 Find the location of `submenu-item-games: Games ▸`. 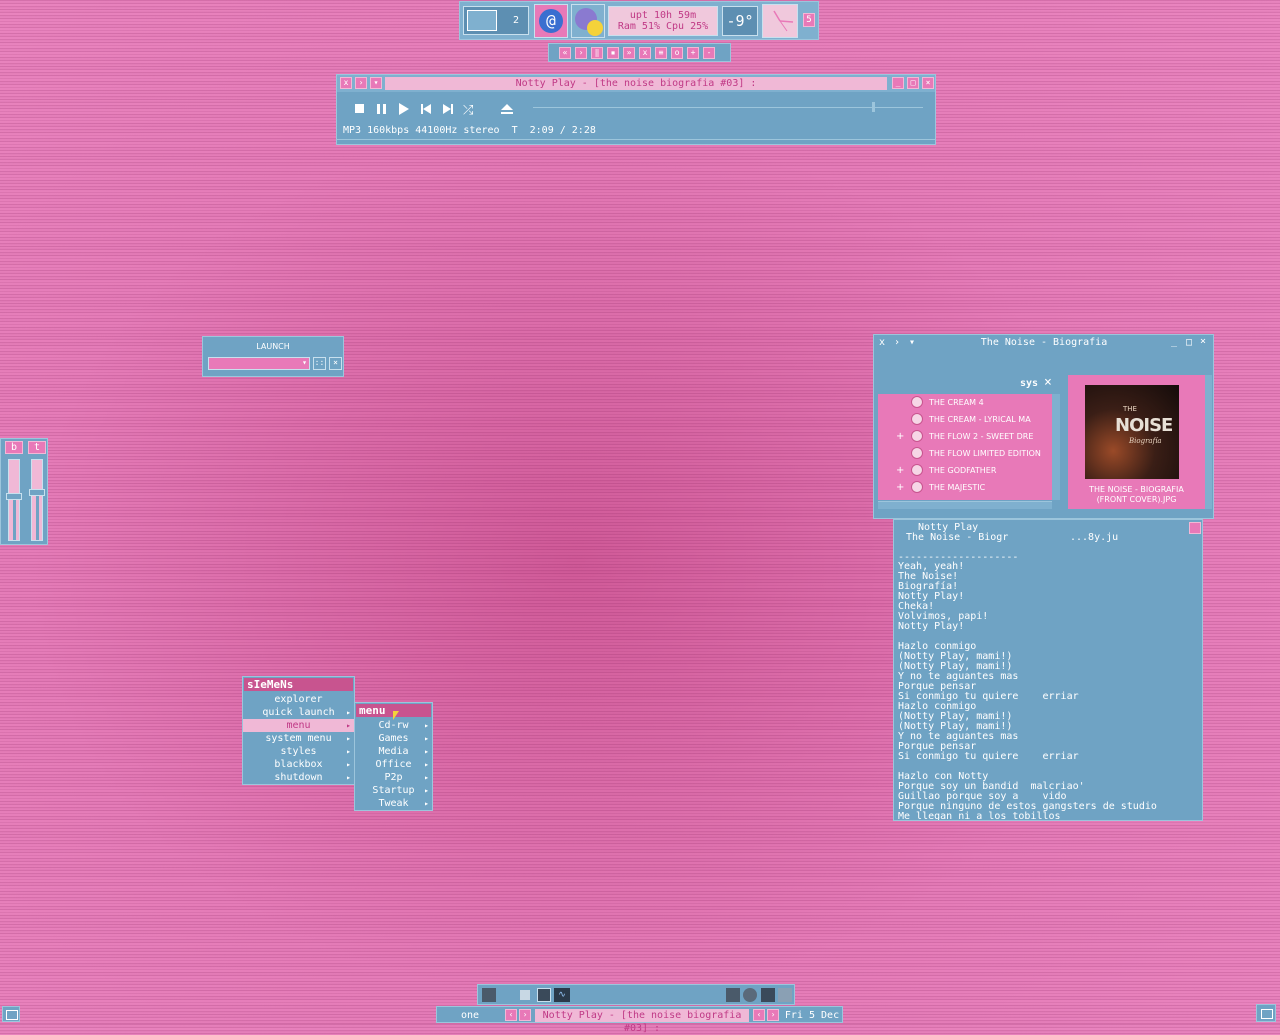

submenu-item-games: Games ▸ is located at coordinates (393, 738).